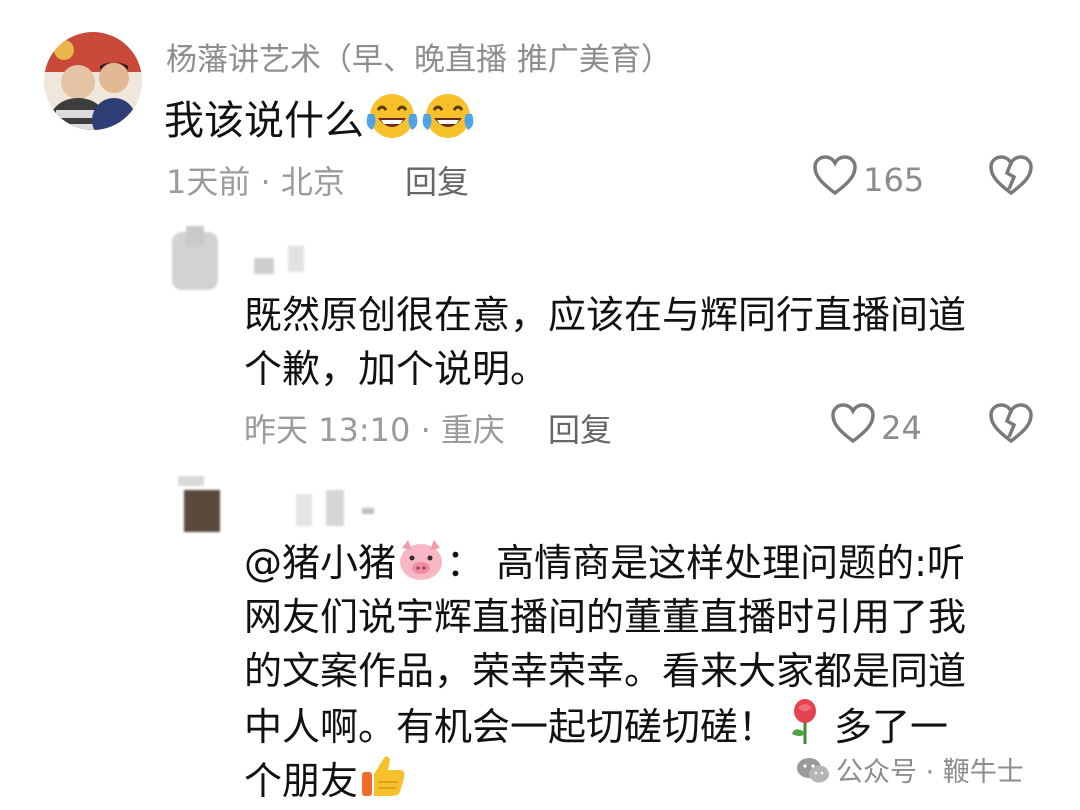 The width and height of the screenshot is (1080, 810). What do you see at coordinates (462, 430) in the screenshot?
I see `reply-location: · 重庆` at bounding box center [462, 430].